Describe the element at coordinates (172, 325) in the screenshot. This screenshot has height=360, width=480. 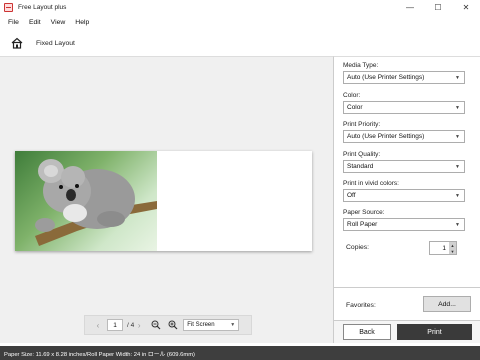
I see `zoom-in-icon` at that location.